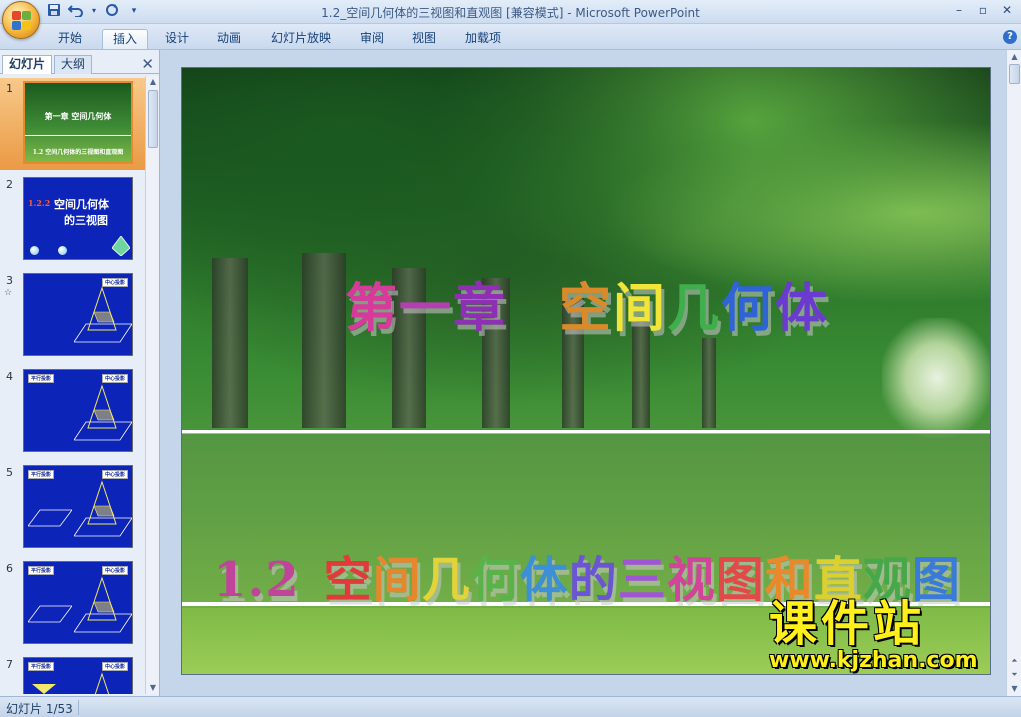 This screenshot has height=717, width=1021. Describe the element at coordinates (152, 385) in the screenshot. I see `thumbnail-scrollbar: ▲ ▼` at that location.